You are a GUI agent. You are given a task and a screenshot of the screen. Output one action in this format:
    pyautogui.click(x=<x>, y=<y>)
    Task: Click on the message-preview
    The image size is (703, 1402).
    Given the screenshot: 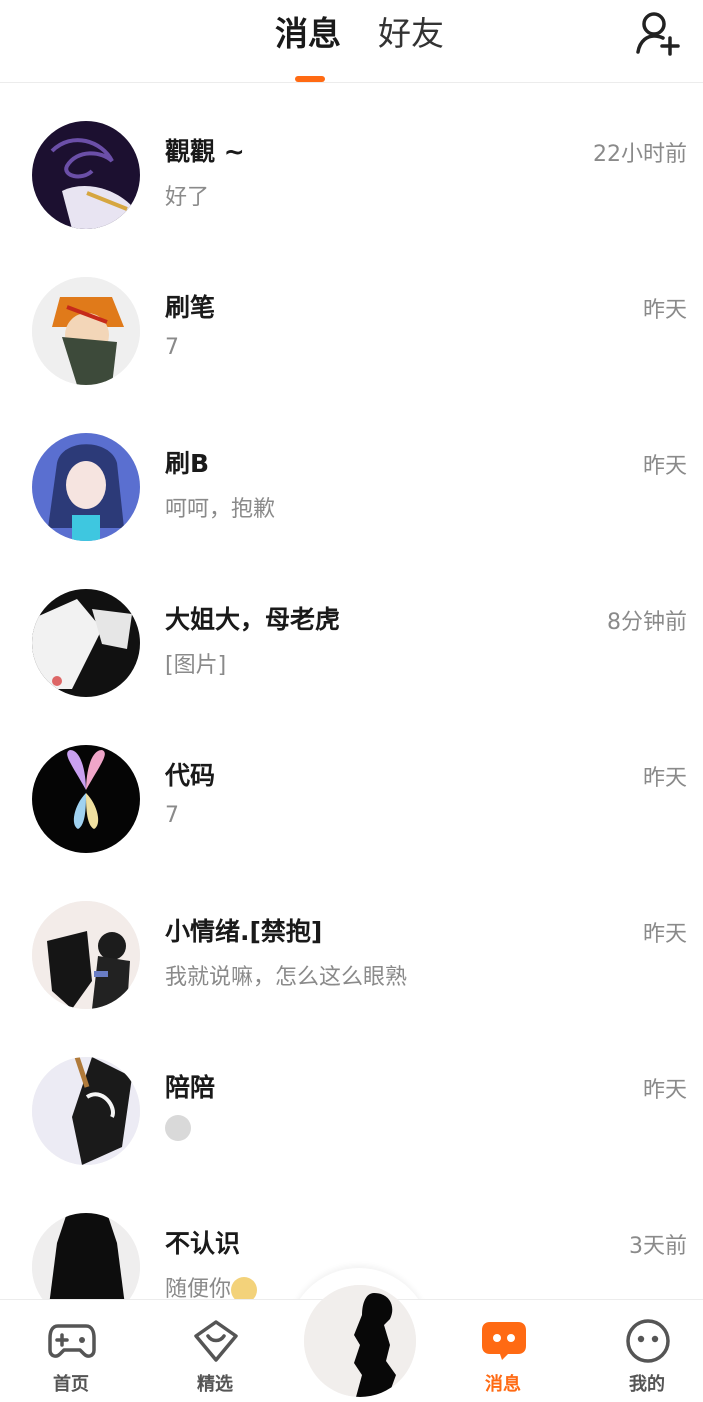 What is the action you would take?
    pyautogui.click(x=178, y=1128)
    